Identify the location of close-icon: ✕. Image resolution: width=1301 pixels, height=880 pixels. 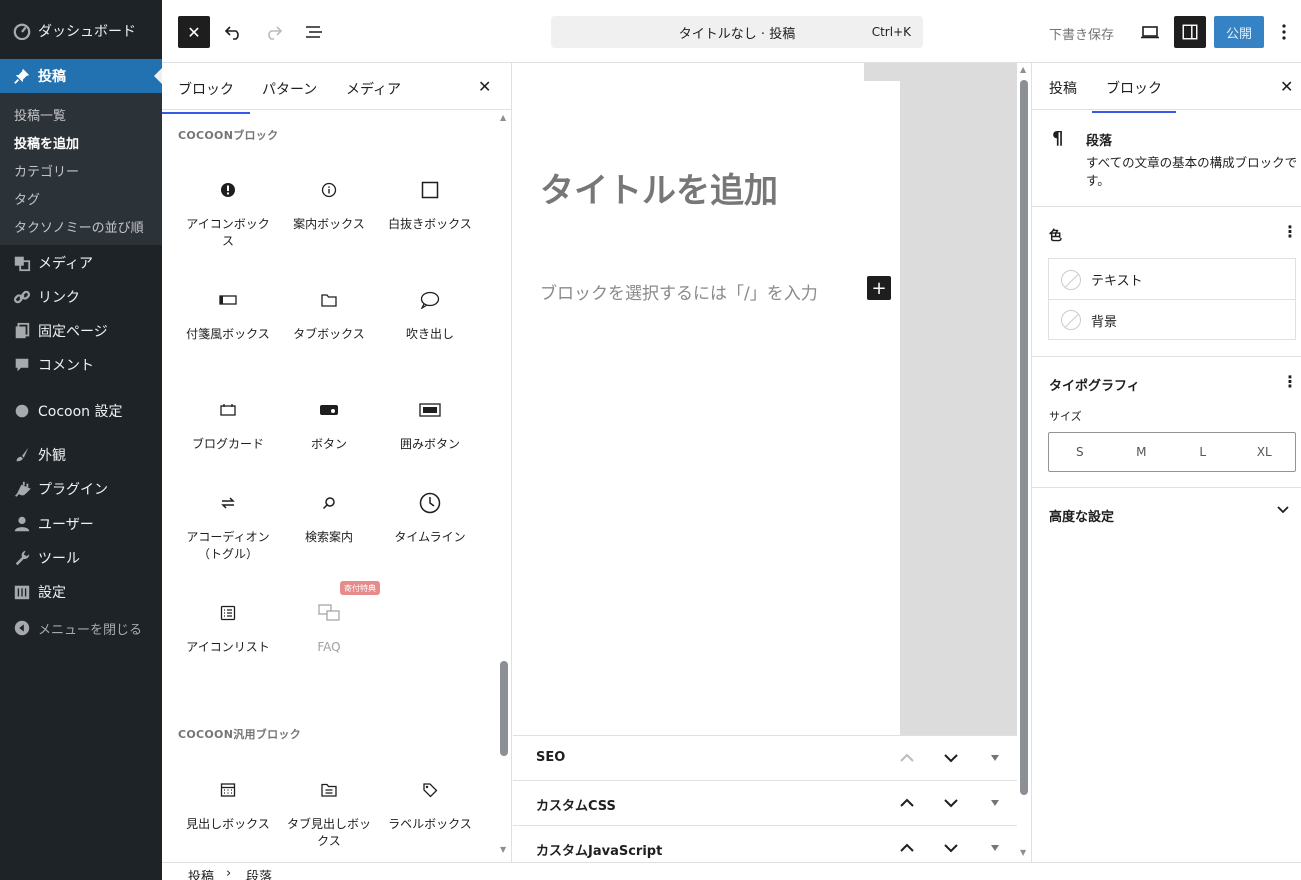
(194, 32).